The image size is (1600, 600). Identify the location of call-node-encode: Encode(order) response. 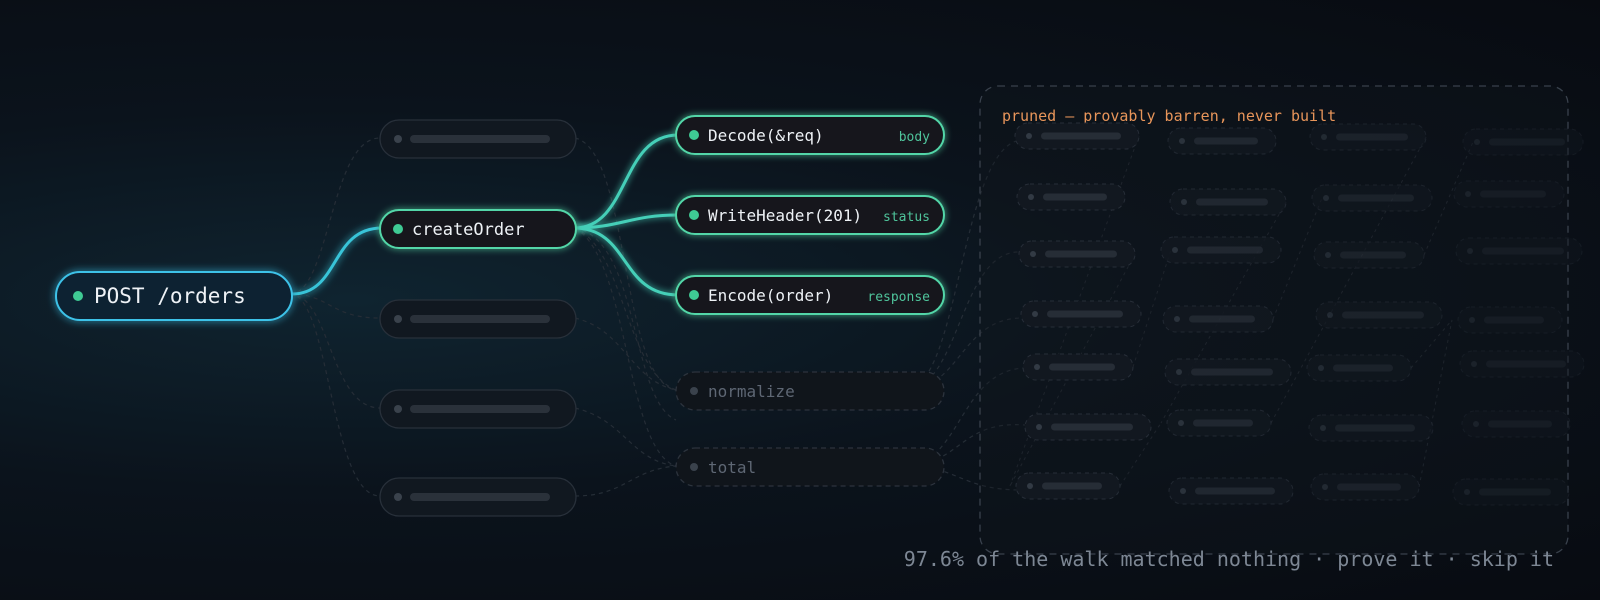
(810, 295).